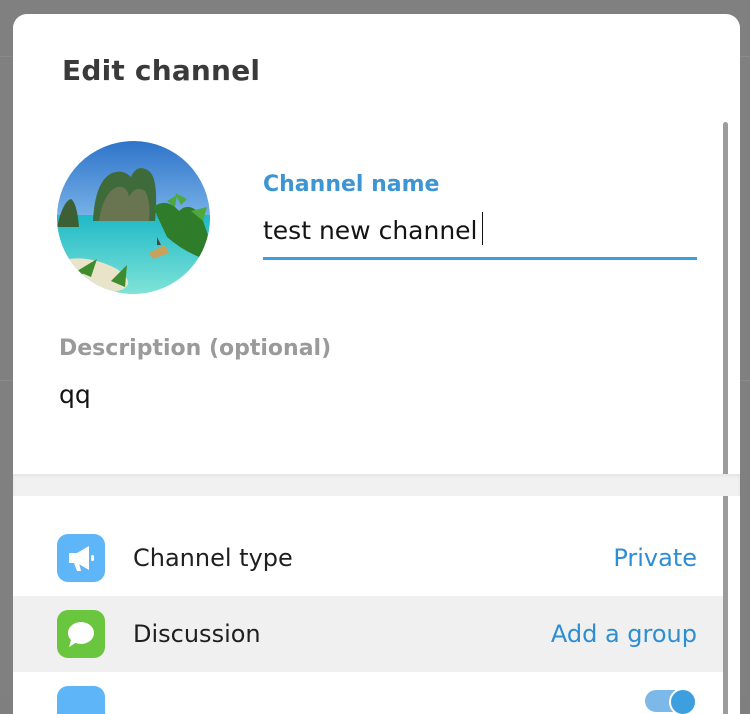 The image size is (750, 714). What do you see at coordinates (81, 634) in the screenshot?
I see `chat-bubble-icon` at bounding box center [81, 634].